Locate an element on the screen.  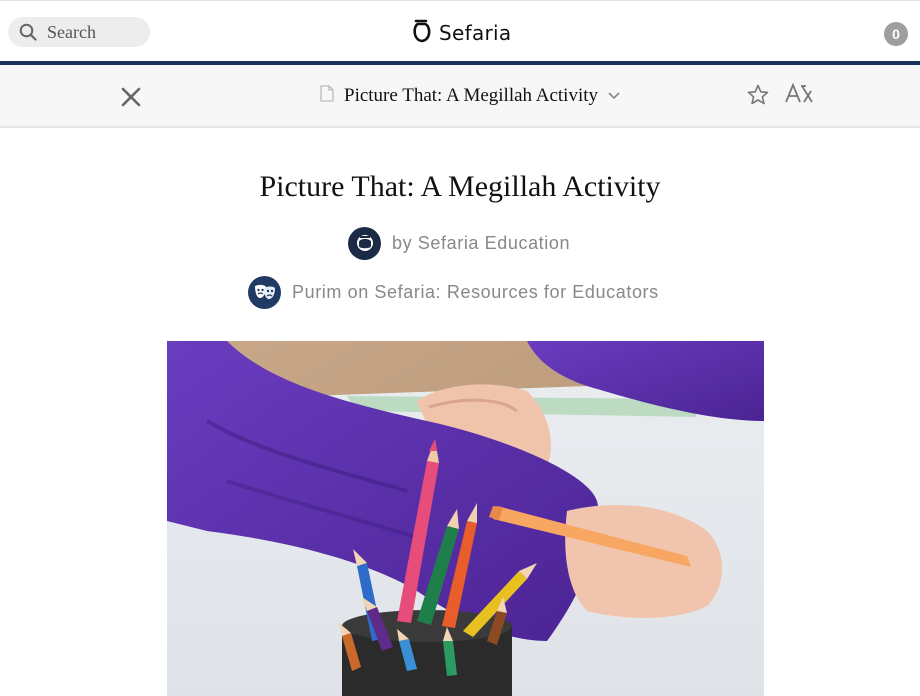
author-name: by Sefaria Education is located at coordinates (481, 243).